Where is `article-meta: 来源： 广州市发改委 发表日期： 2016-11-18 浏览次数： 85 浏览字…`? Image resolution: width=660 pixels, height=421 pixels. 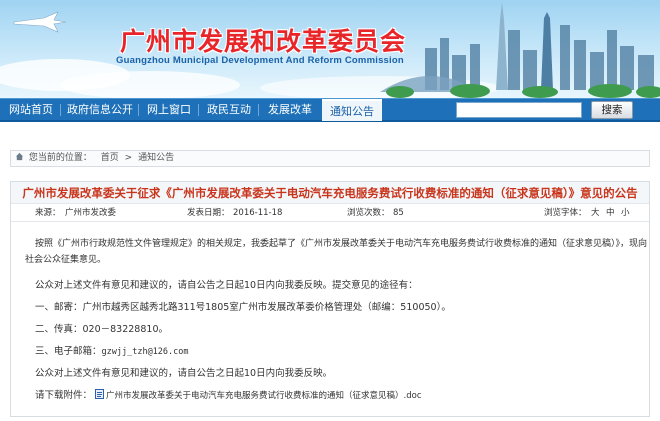 article-meta: 来源： 广州市发改委 发表日期： 2016-11-18 浏览次数： 85 浏览字… is located at coordinates (330, 213).